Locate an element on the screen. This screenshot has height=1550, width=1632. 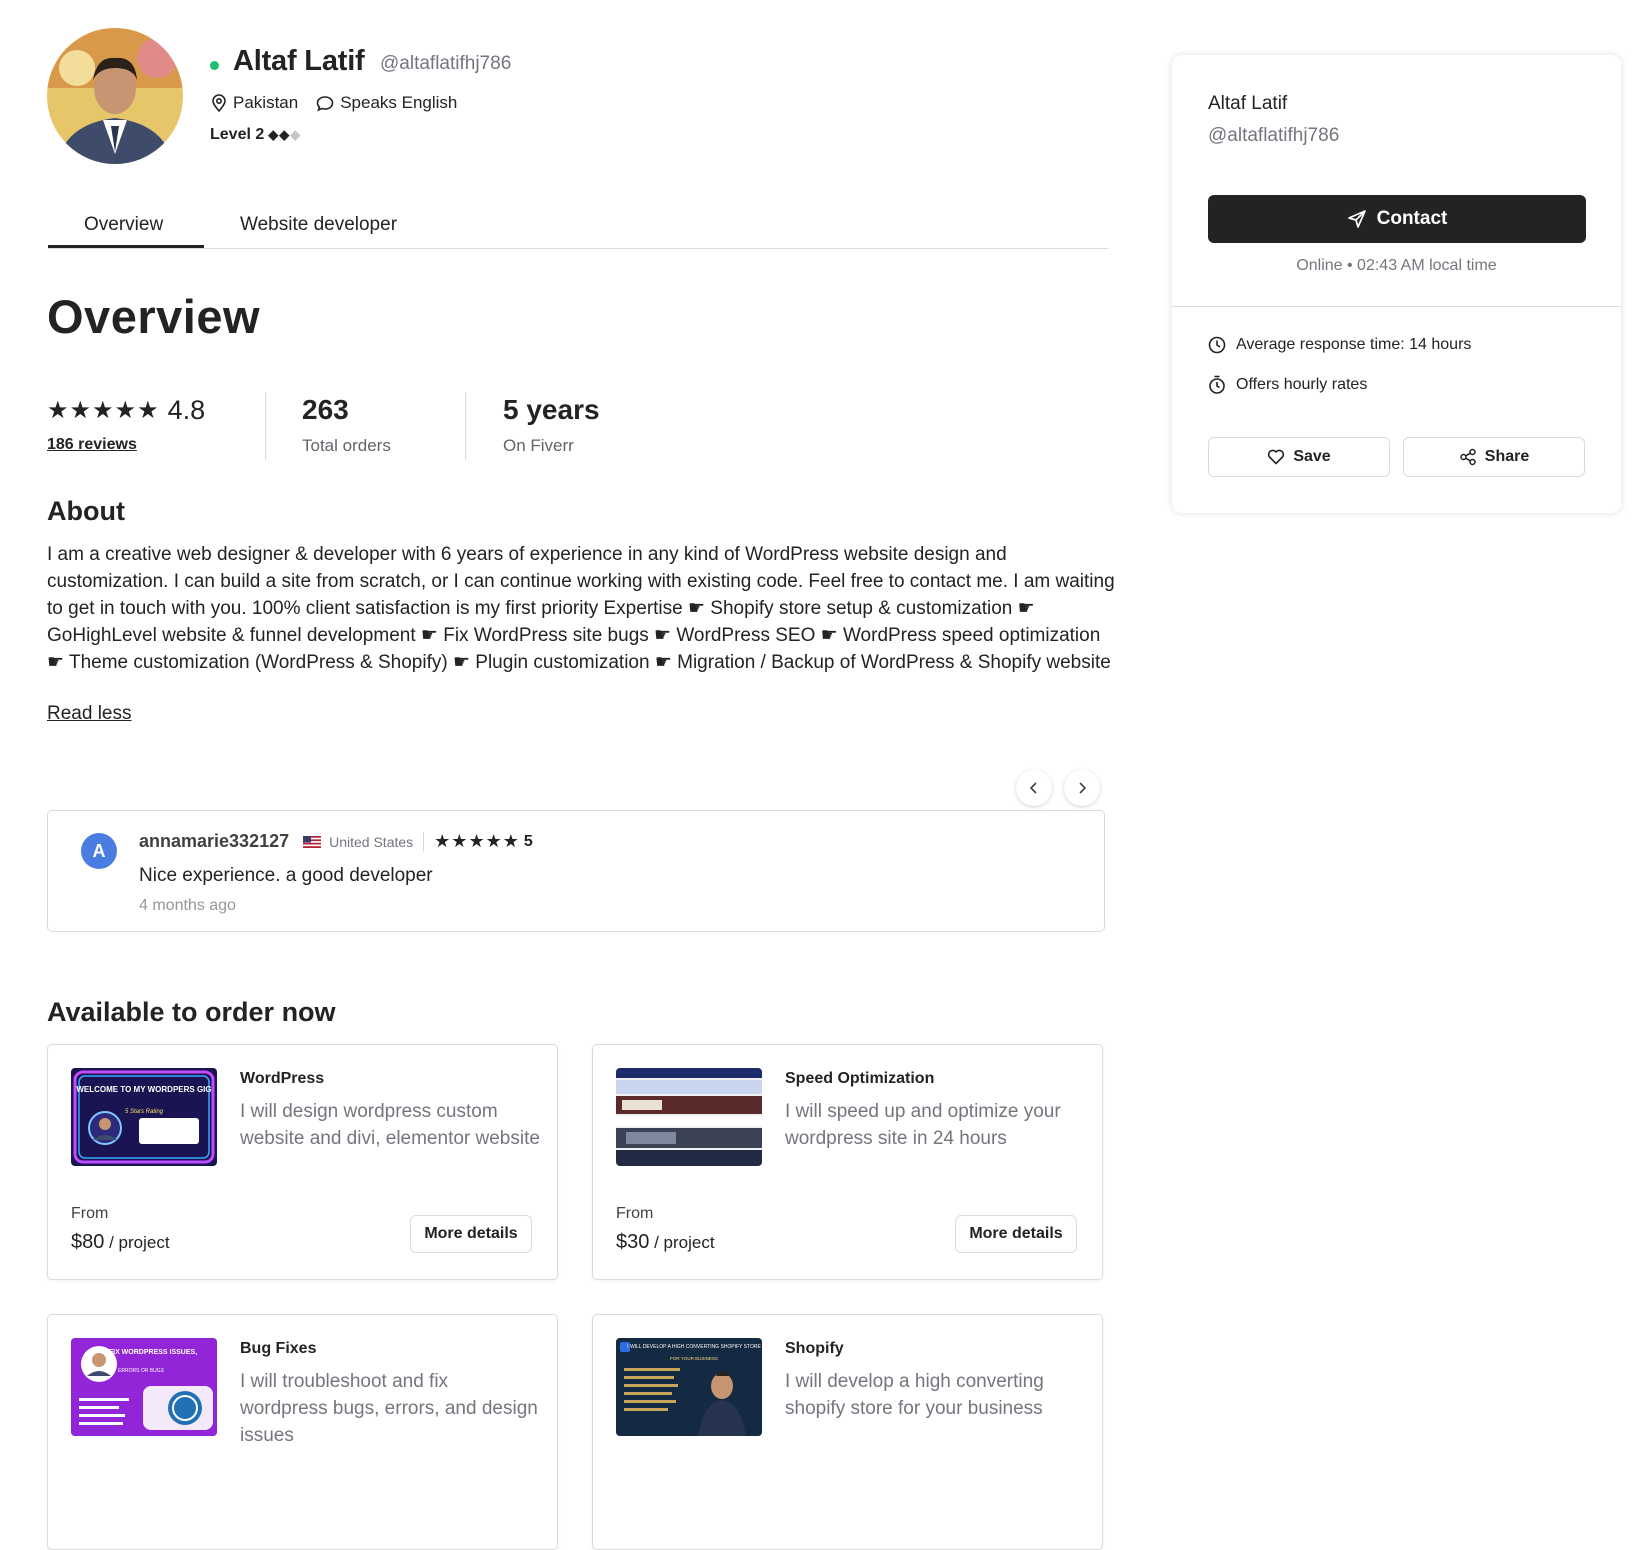
gig-price-value: $30 is located at coordinates (633, 1242).